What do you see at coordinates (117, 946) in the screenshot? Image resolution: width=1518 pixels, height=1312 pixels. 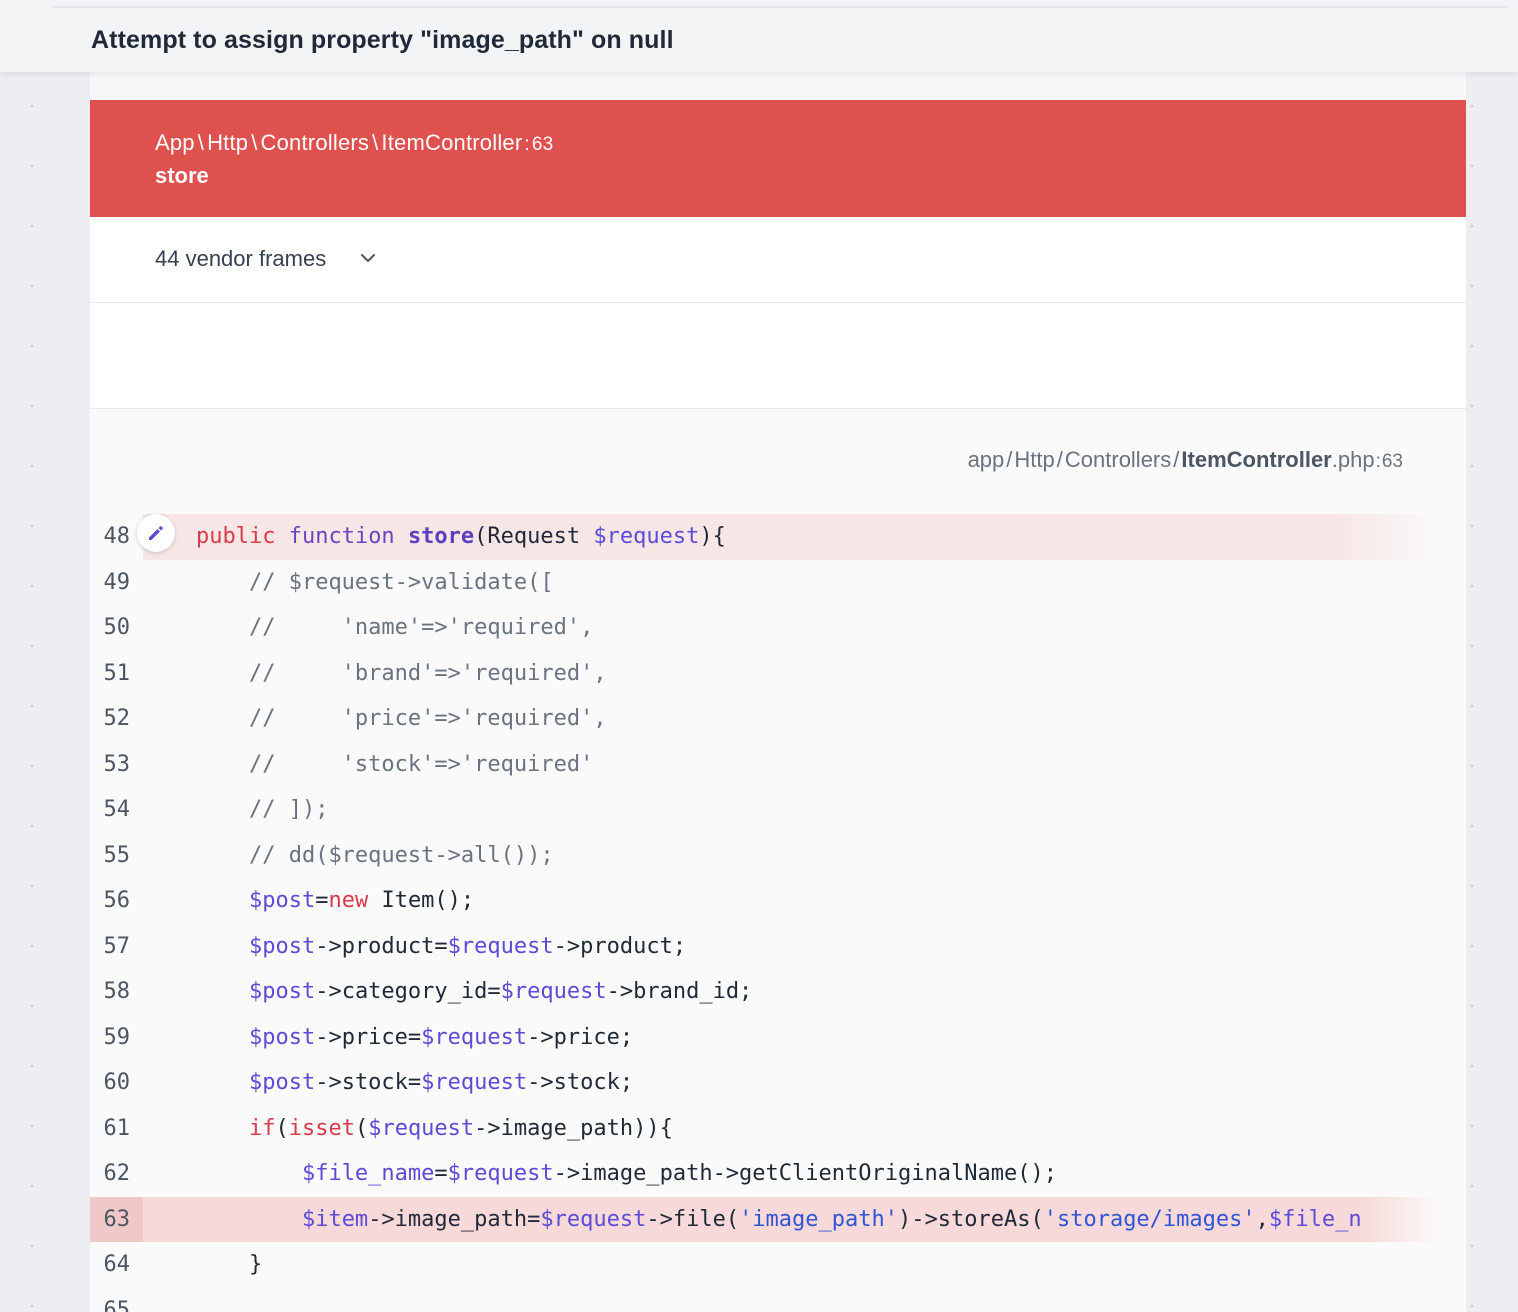 I see `line-number-text: 57` at bounding box center [117, 946].